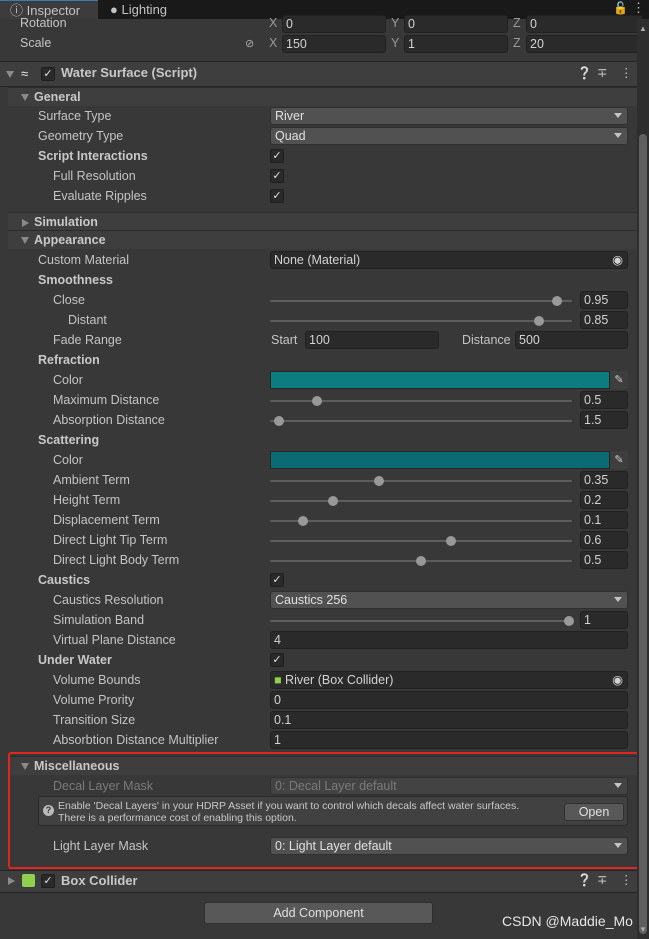 The width and height of the screenshot is (649, 939). What do you see at coordinates (604, 320) in the screenshot?
I see `slider-value-field: 0.85` at bounding box center [604, 320].